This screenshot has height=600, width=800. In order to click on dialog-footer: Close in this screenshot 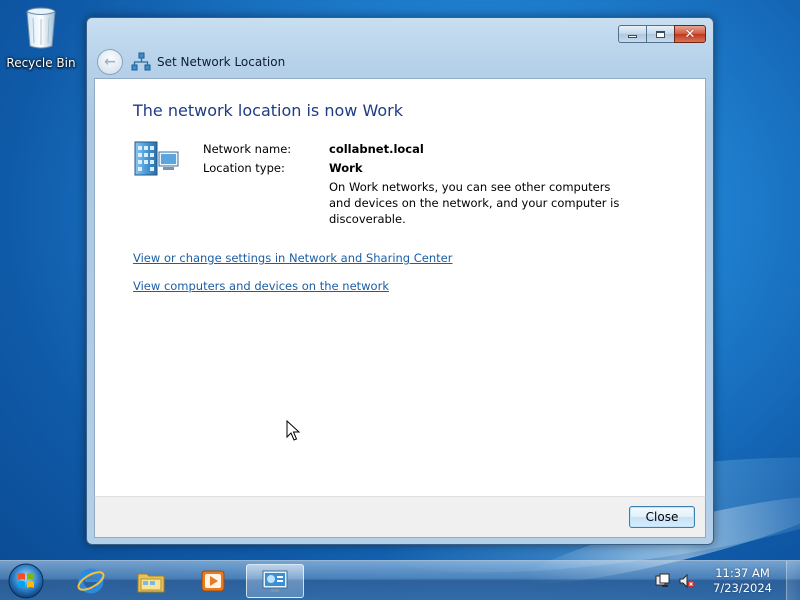, I will do `click(400, 517)`.